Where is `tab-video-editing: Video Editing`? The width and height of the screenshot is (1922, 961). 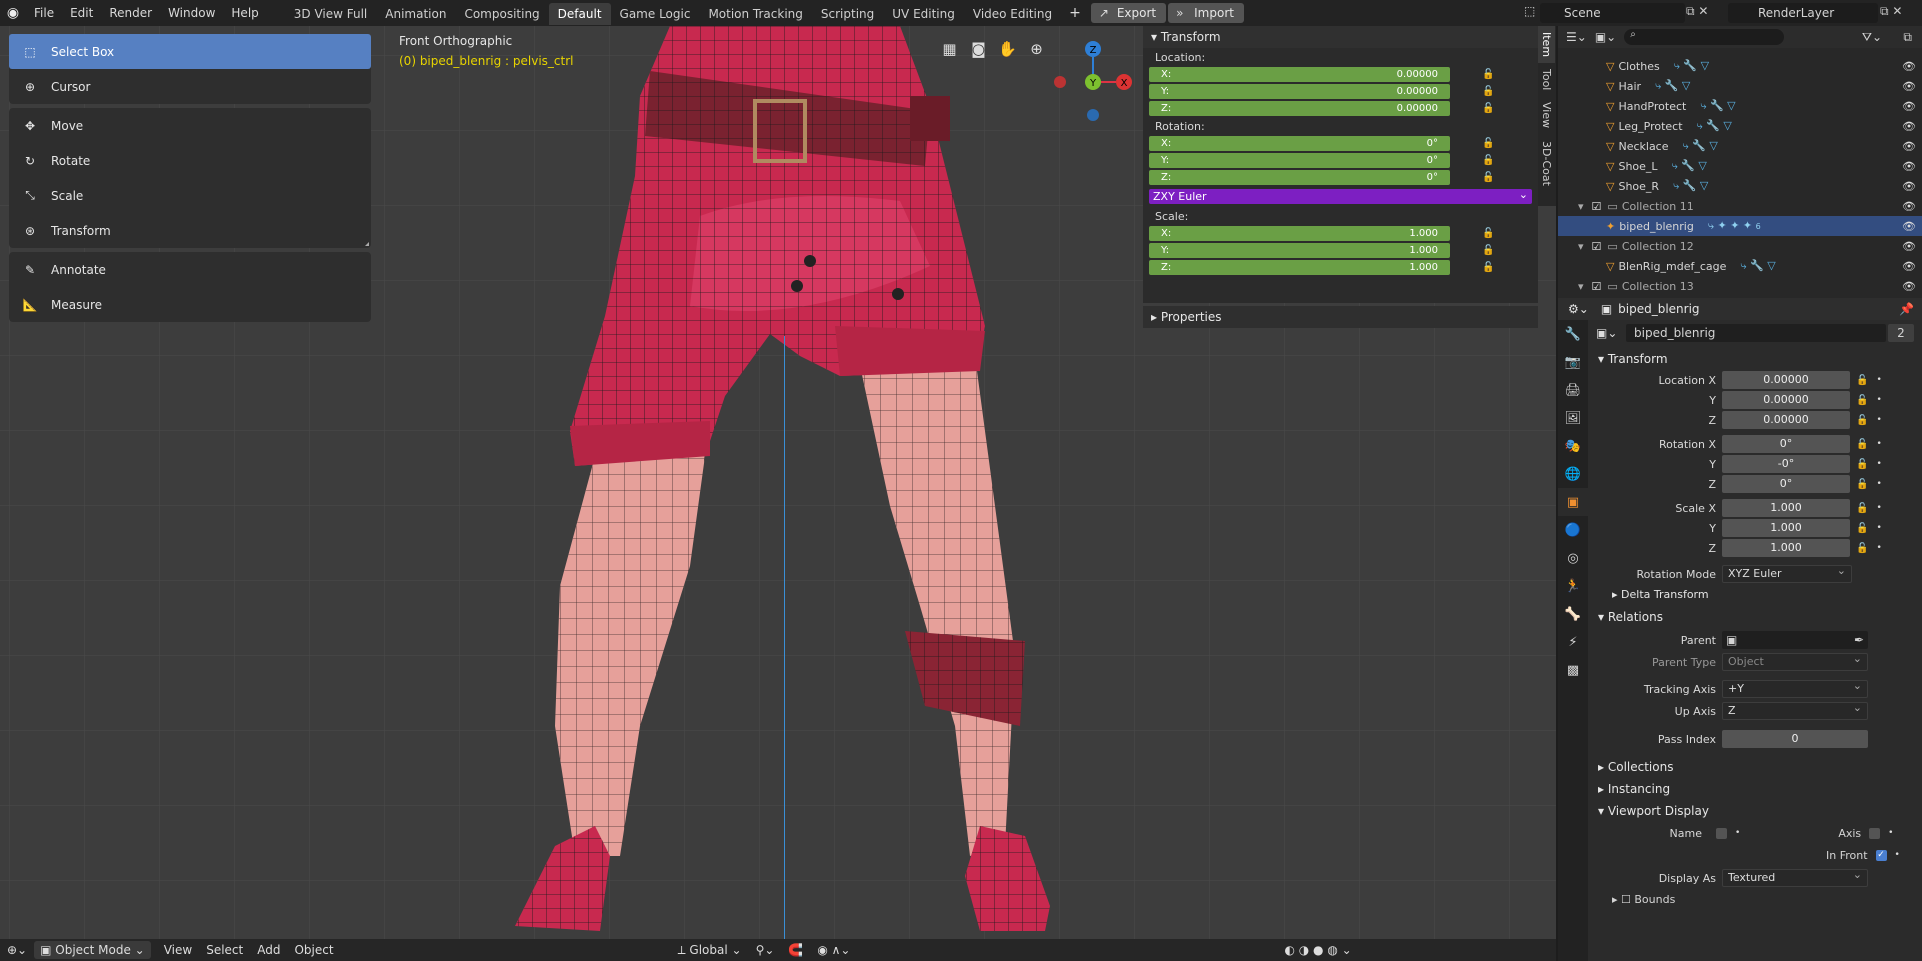 tab-video-editing: Video Editing is located at coordinates (1012, 14).